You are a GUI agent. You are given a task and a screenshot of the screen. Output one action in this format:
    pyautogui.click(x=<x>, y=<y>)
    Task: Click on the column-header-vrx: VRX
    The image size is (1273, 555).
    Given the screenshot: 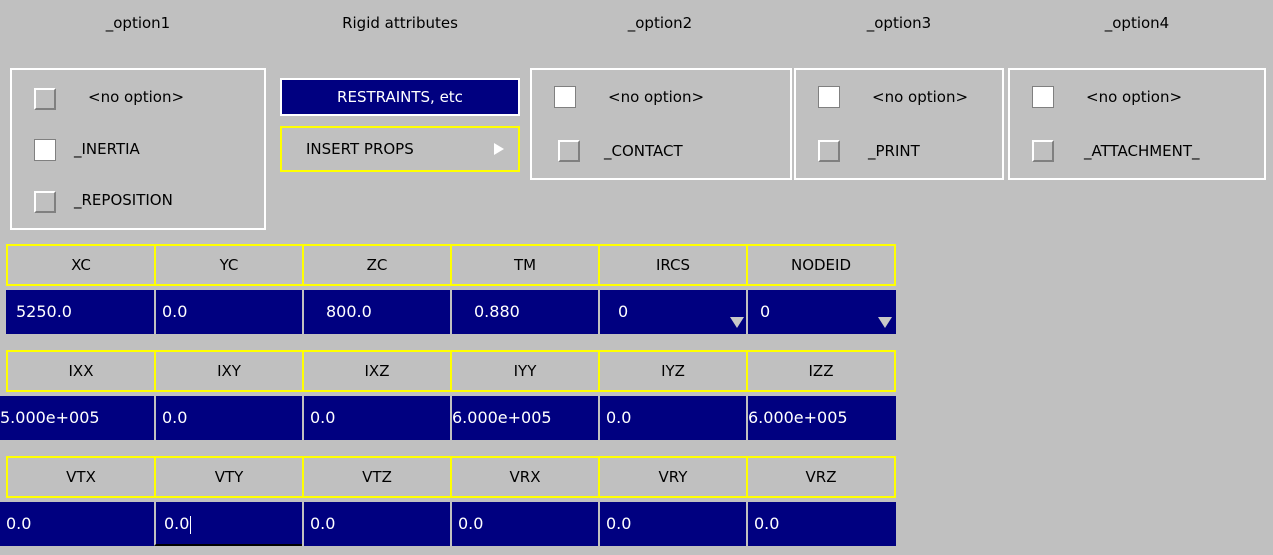 What is the action you would take?
    pyautogui.click(x=525, y=477)
    